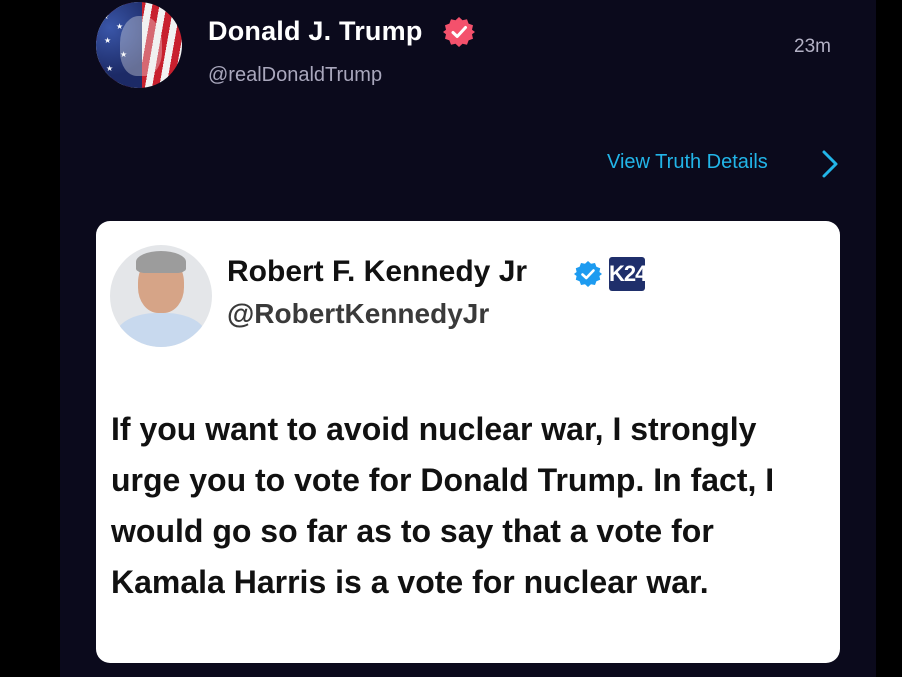 Image resolution: width=902 pixels, height=677 pixels. What do you see at coordinates (830, 164) in the screenshot?
I see `chevron-right-icon` at bounding box center [830, 164].